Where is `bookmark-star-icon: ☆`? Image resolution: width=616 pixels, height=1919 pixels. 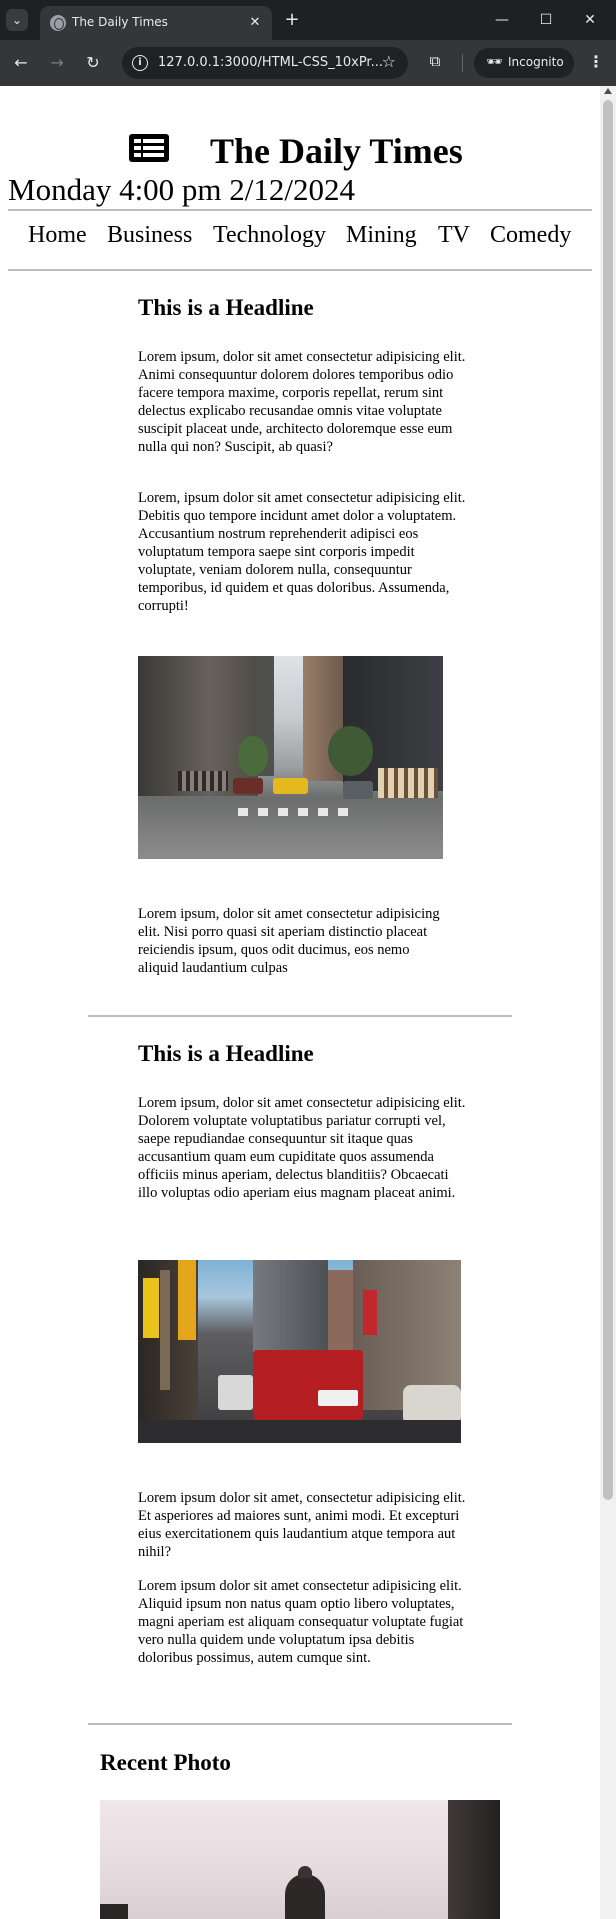
bookmark-star-icon: ☆ is located at coordinates (389, 61).